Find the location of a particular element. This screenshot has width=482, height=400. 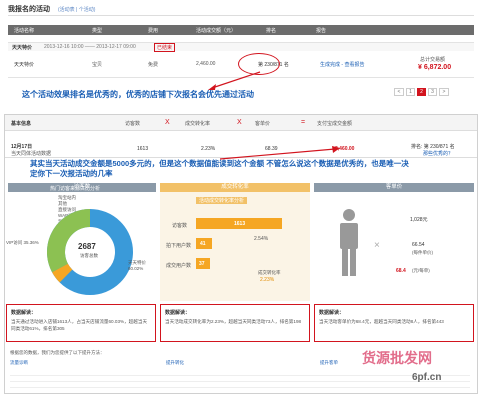

activity-title: 天天特价 is located at coordinates (22, 48).